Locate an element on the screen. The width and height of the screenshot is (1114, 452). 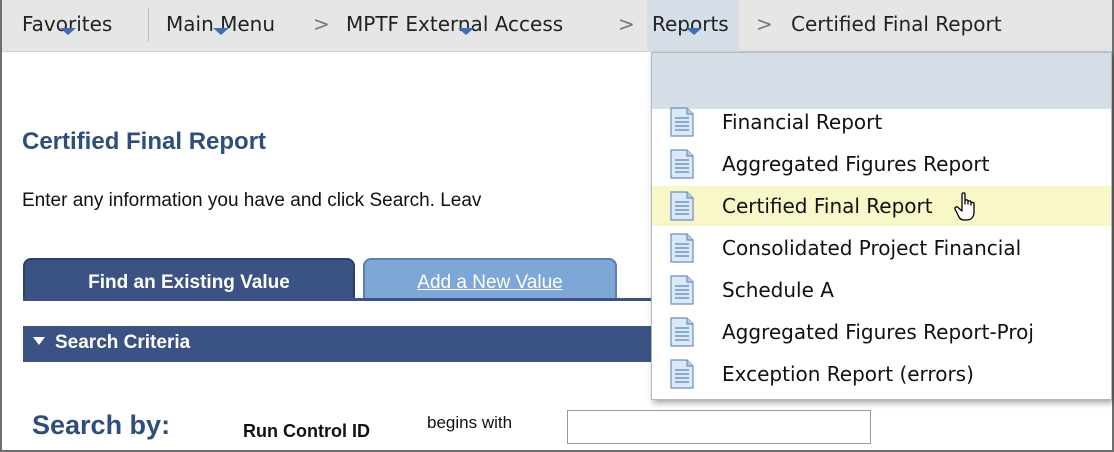
dropdown-item: Schedule A is located at coordinates (881, 290).